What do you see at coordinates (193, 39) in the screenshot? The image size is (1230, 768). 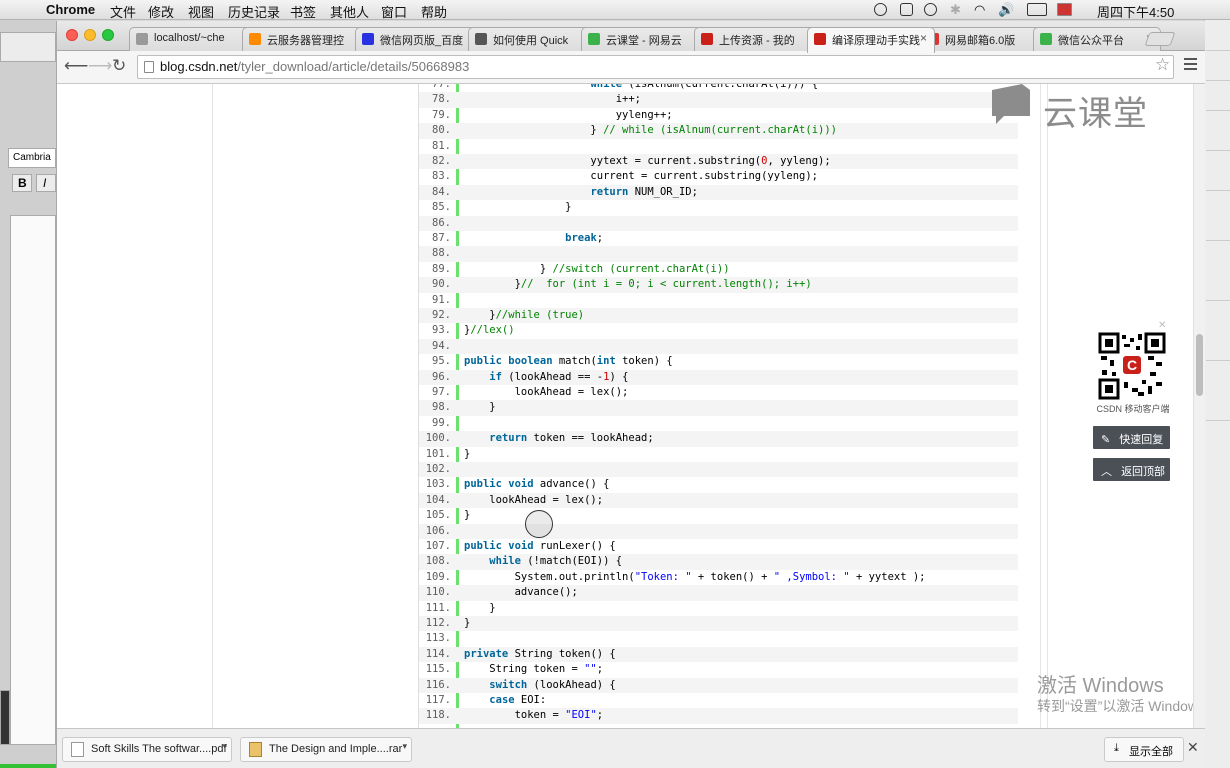 I see `browser-tab: localhost/~che×` at bounding box center [193, 39].